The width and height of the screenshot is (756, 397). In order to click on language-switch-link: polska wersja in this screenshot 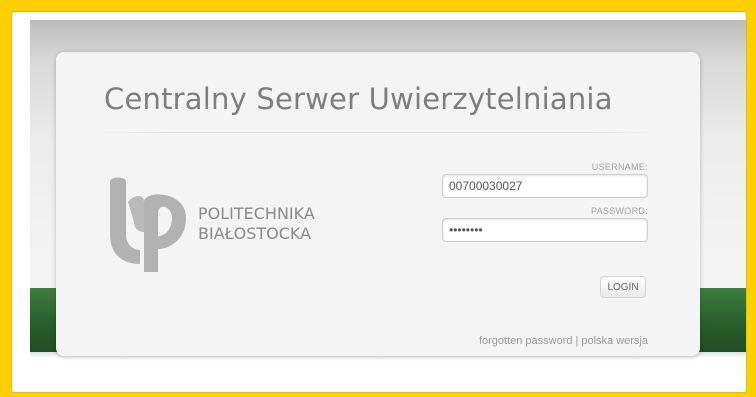, I will do `click(614, 341)`.